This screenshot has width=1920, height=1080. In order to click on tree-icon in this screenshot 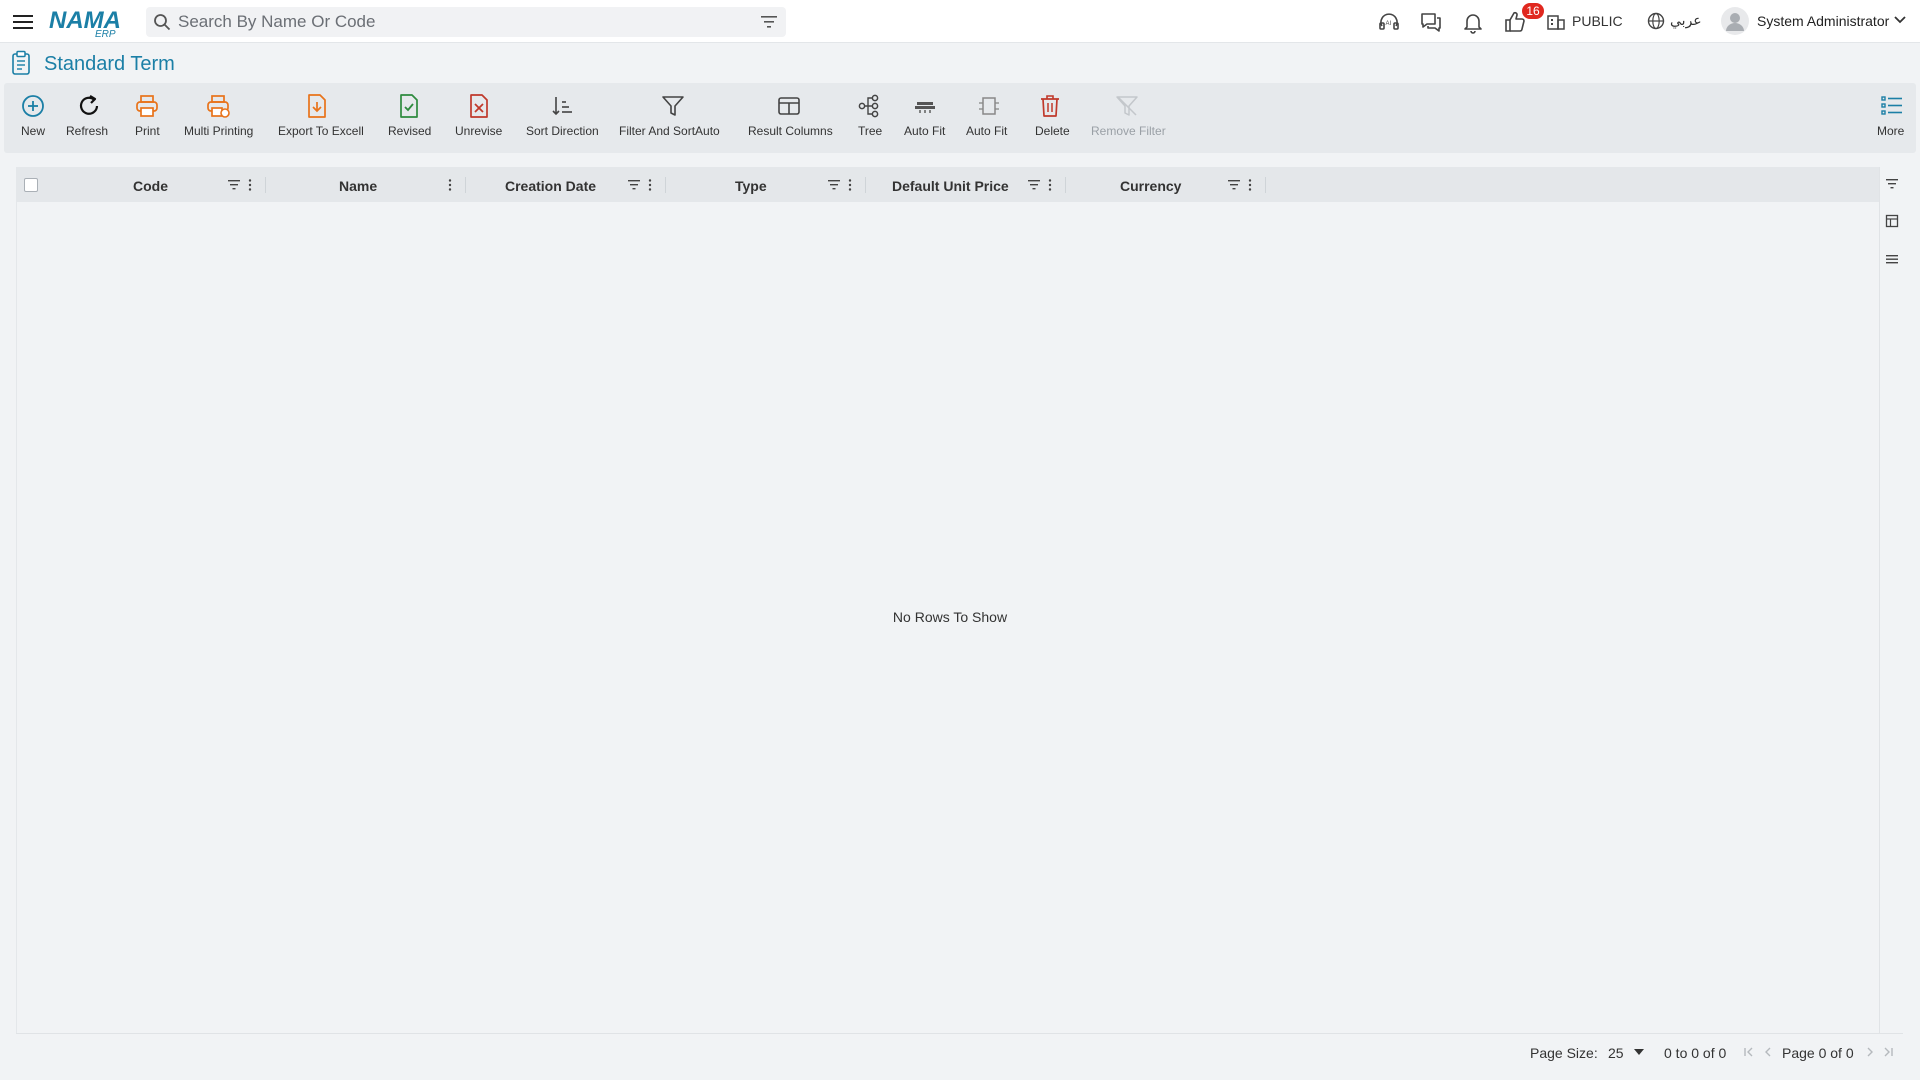, I will do `click(868, 106)`.